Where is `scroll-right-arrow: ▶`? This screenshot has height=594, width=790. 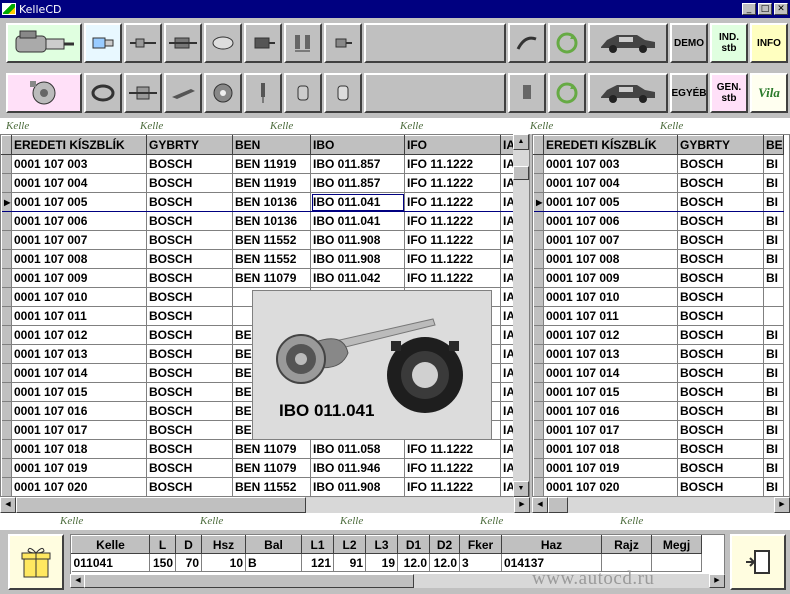 scroll-right-arrow: ▶ is located at coordinates (782, 505).